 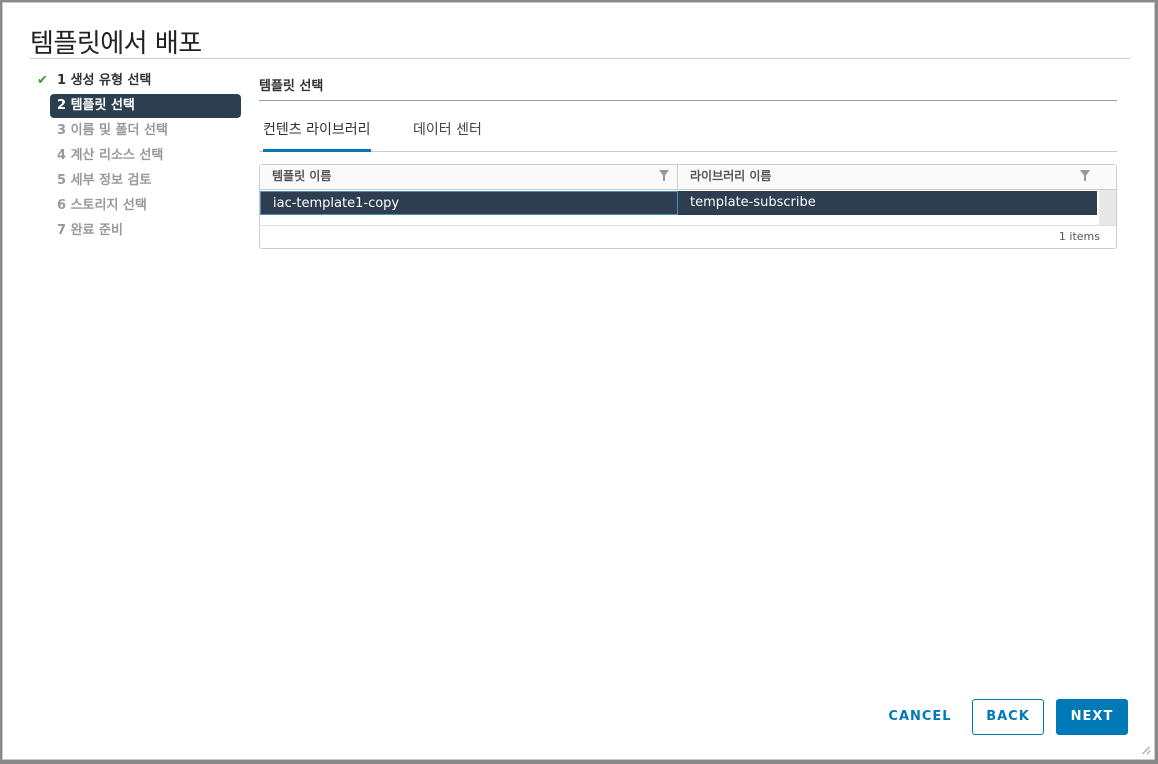 I want to click on step-select-template: 2 템플릿 선택, so click(x=145, y=106).